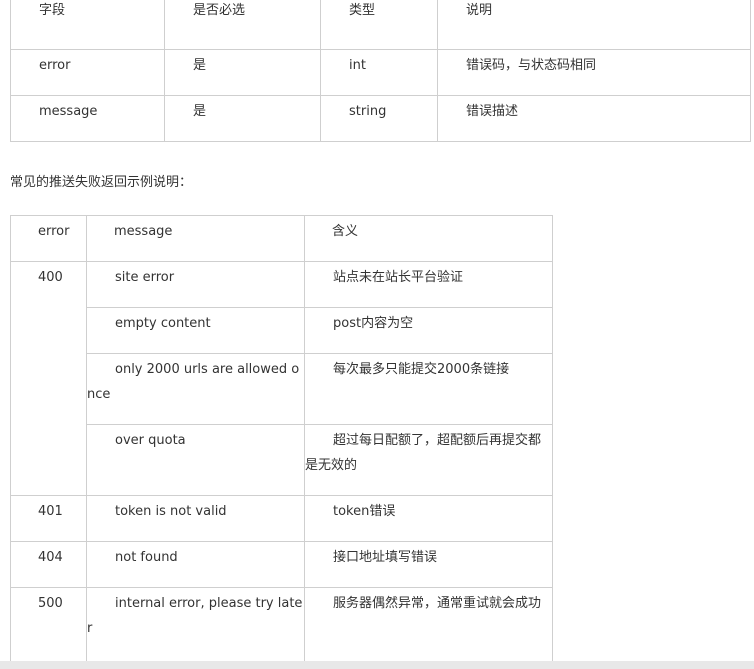 The height and width of the screenshot is (669, 754). I want to click on table-cell: string, so click(379, 118).